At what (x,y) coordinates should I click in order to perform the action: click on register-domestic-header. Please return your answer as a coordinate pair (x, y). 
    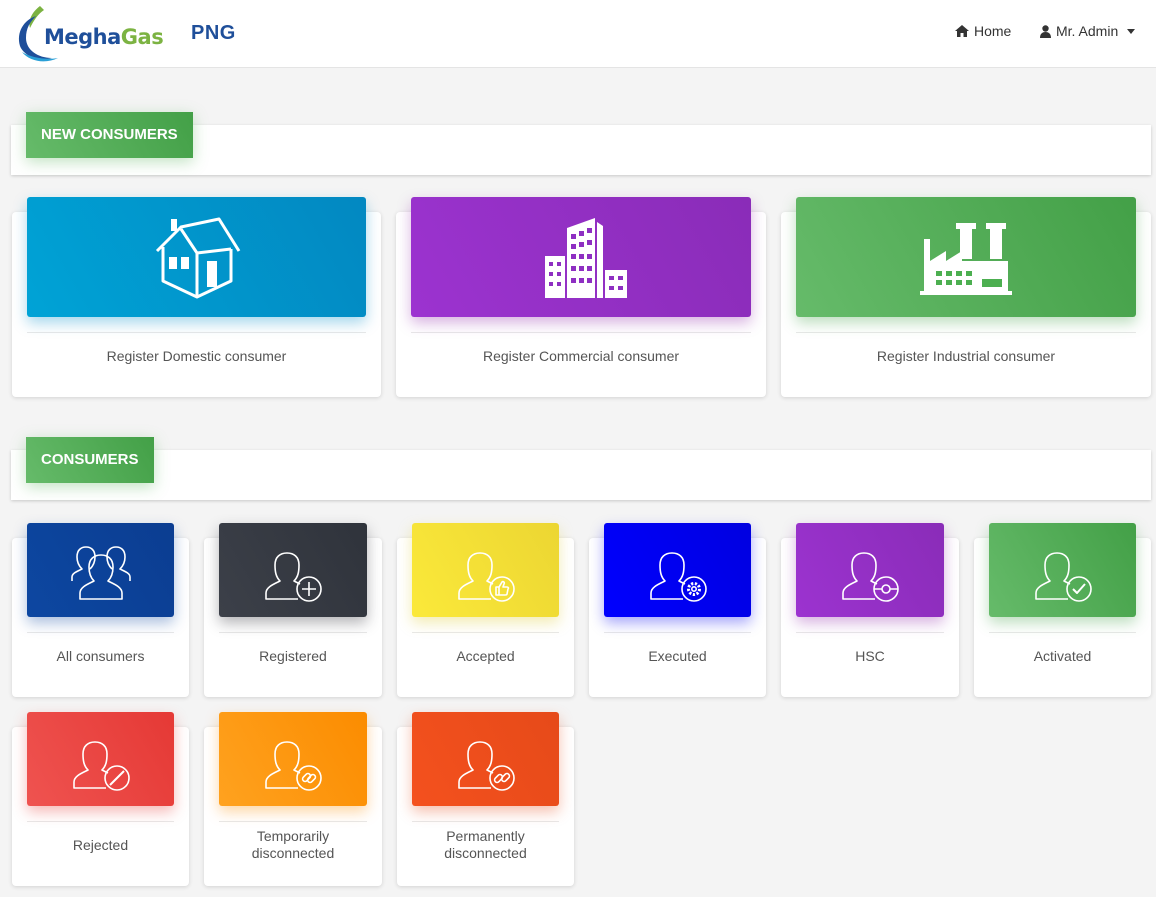
    Looking at the image, I should click on (196, 257).